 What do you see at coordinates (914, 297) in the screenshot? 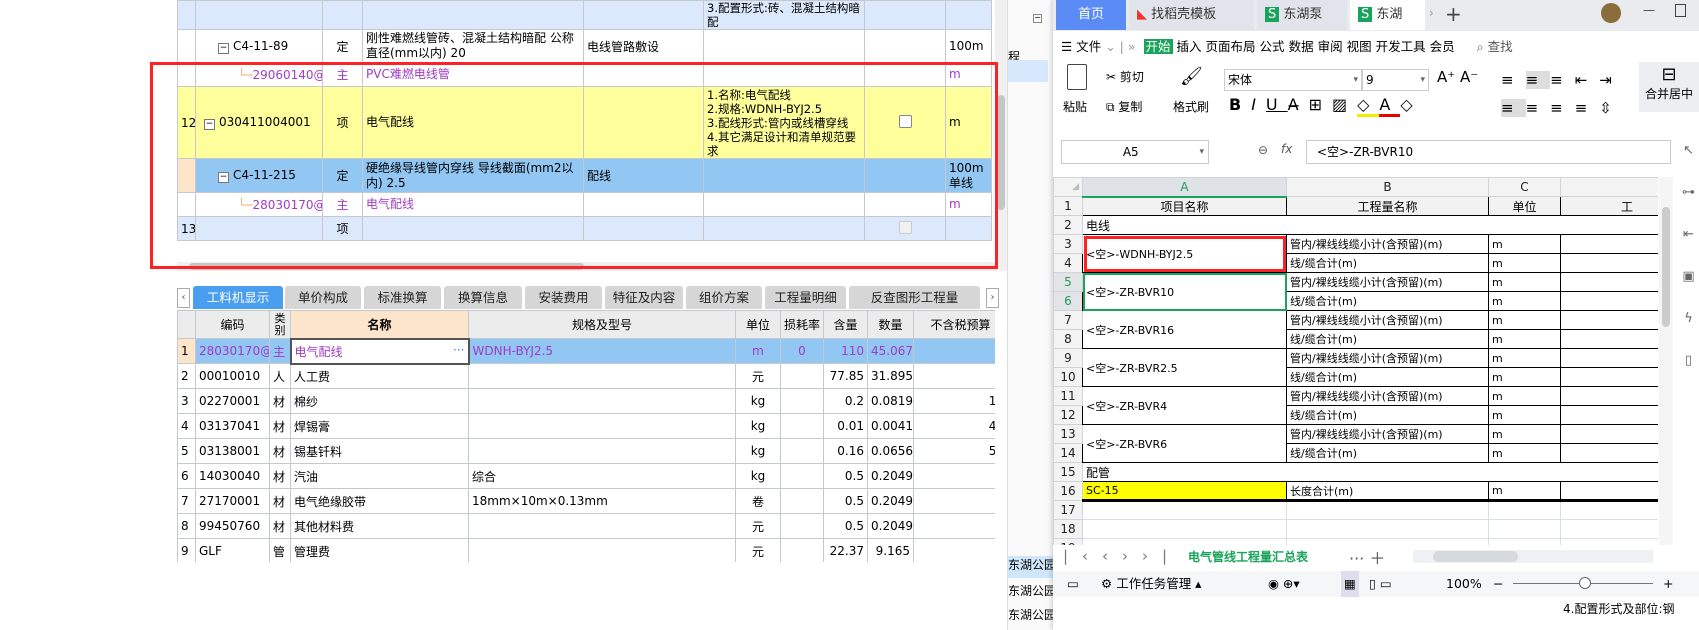
I see `tab-8: 反查图形工程量` at bounding box center [914, 297].